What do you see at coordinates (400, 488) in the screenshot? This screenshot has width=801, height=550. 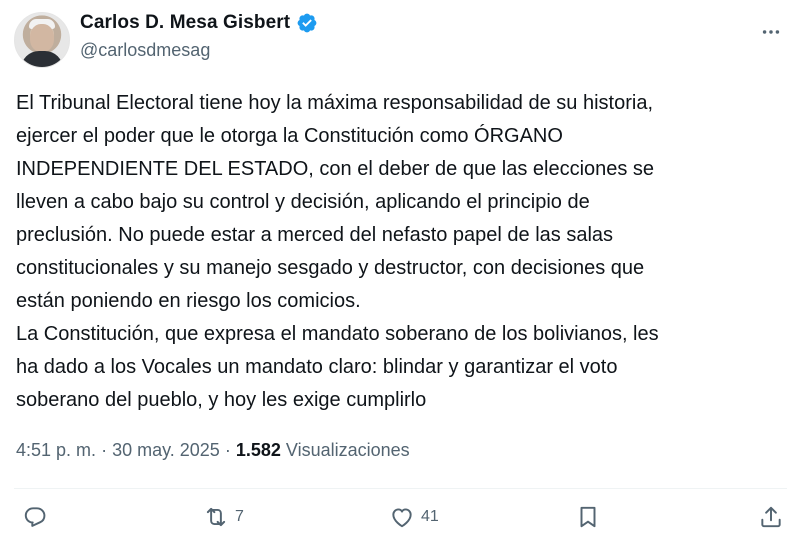 I see `divider` at bounding box center [400, 488].